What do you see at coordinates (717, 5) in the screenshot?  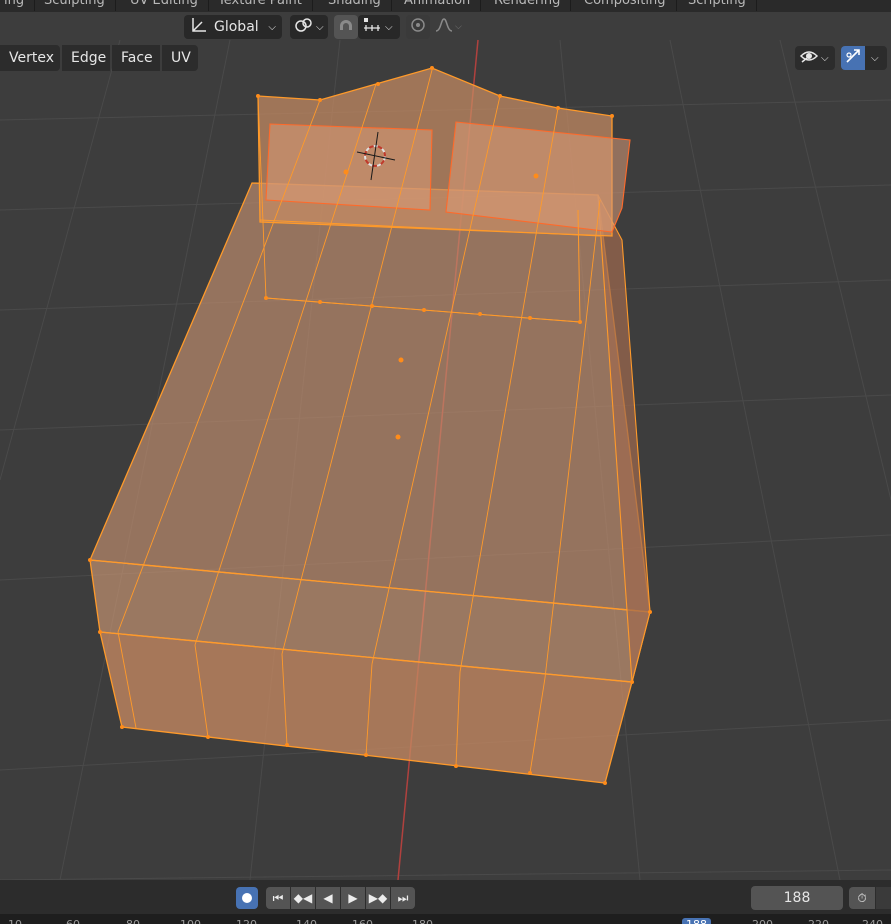 I see `workspace-tab-scripting: Scripting` at bounding box center [717, 5].